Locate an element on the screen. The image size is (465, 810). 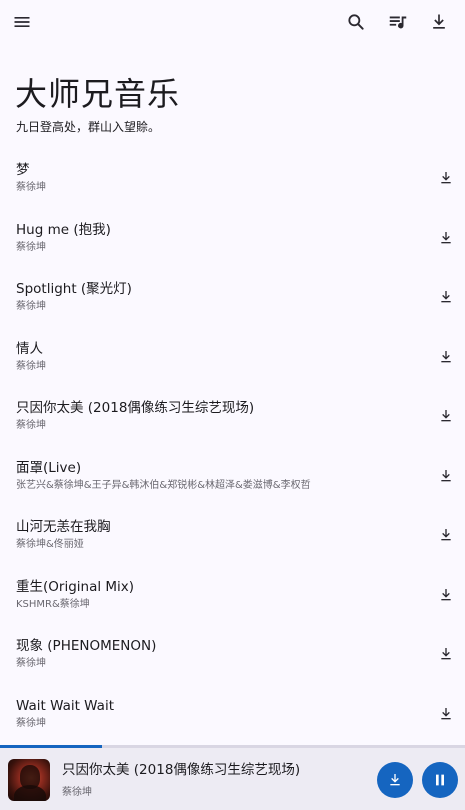
song-list-item: 只因你太美 (2018偶像练习生综艺现场) 蔡徐坤 is located at coordinates (232, 416).